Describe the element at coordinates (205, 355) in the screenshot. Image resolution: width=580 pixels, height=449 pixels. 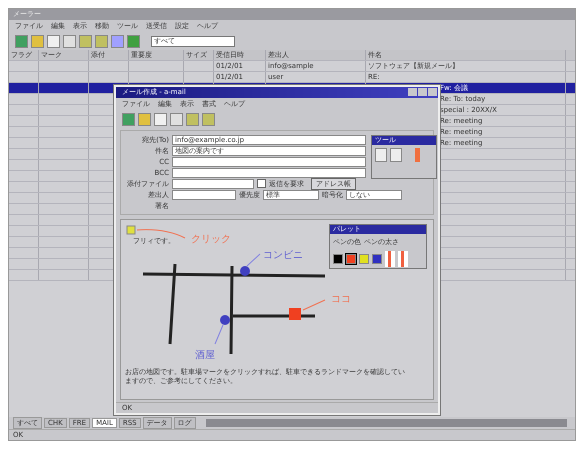
I see `map-annotation: 酒屋` at that location.